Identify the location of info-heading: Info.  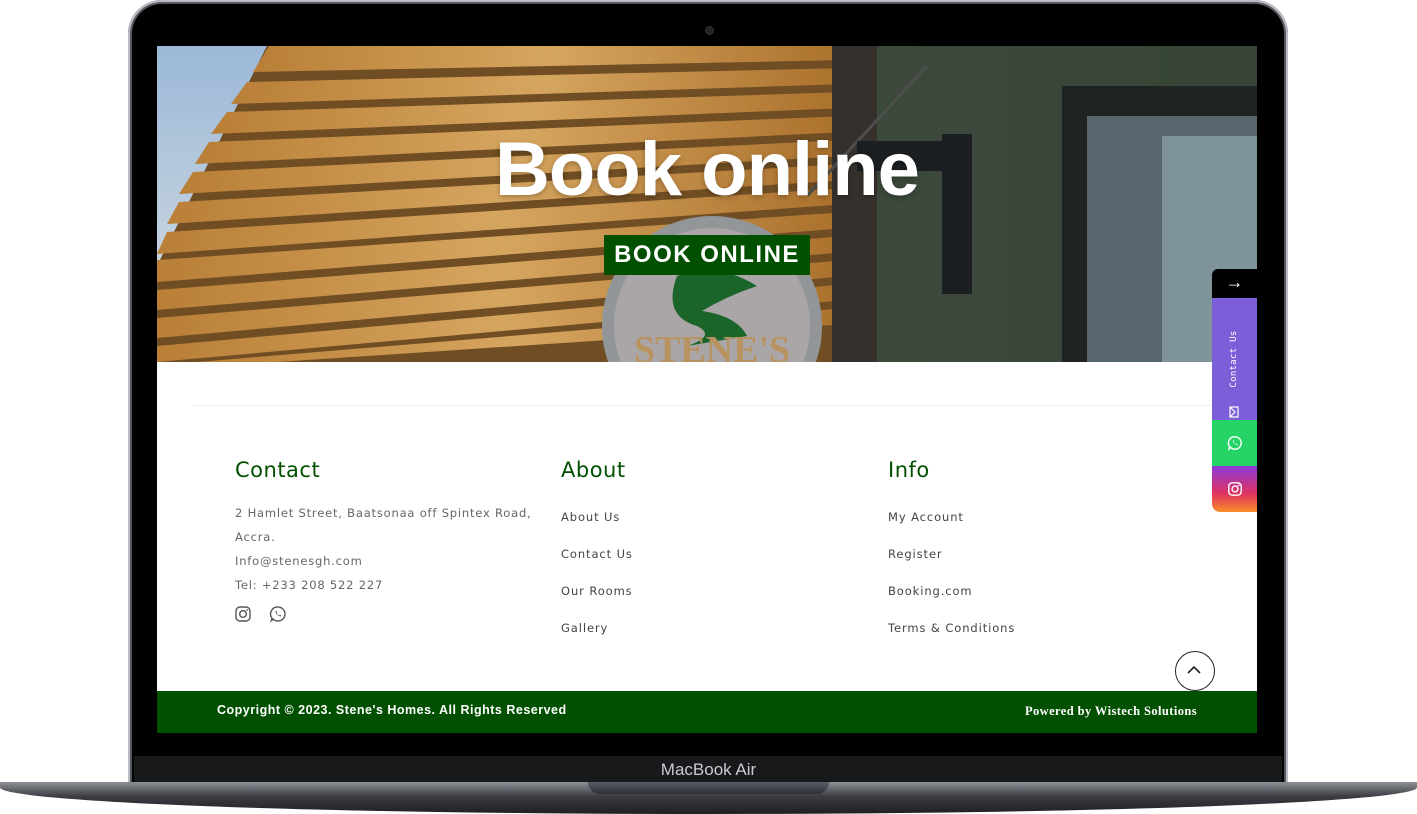
(909, 470).